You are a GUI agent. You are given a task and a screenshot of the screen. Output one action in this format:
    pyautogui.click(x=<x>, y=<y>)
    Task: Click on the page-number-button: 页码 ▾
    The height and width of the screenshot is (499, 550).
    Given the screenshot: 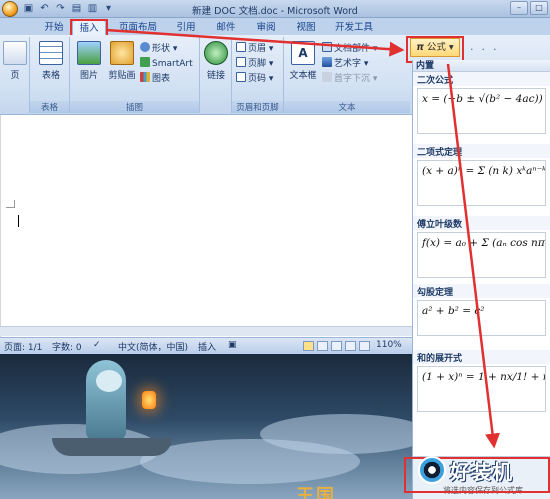 What is the action you would take?
    pyautogui.click(x=254, y=78)
    